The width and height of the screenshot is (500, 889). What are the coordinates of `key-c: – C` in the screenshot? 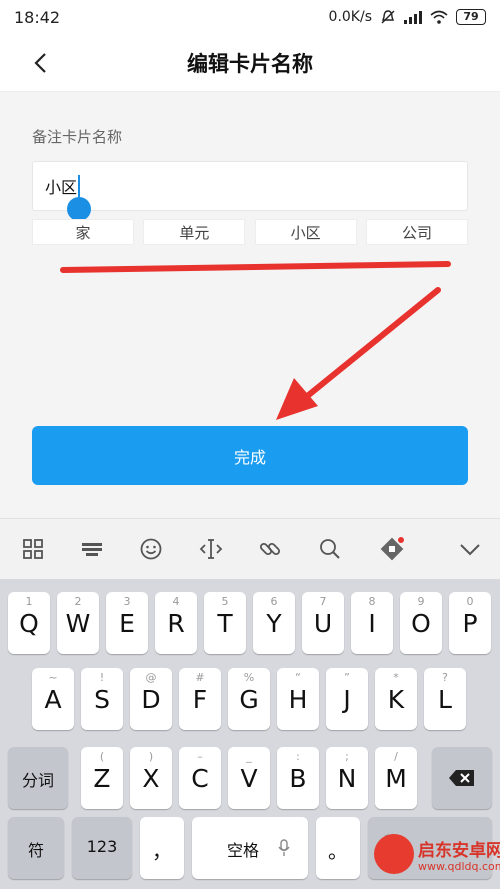 It's located at (200, 778).